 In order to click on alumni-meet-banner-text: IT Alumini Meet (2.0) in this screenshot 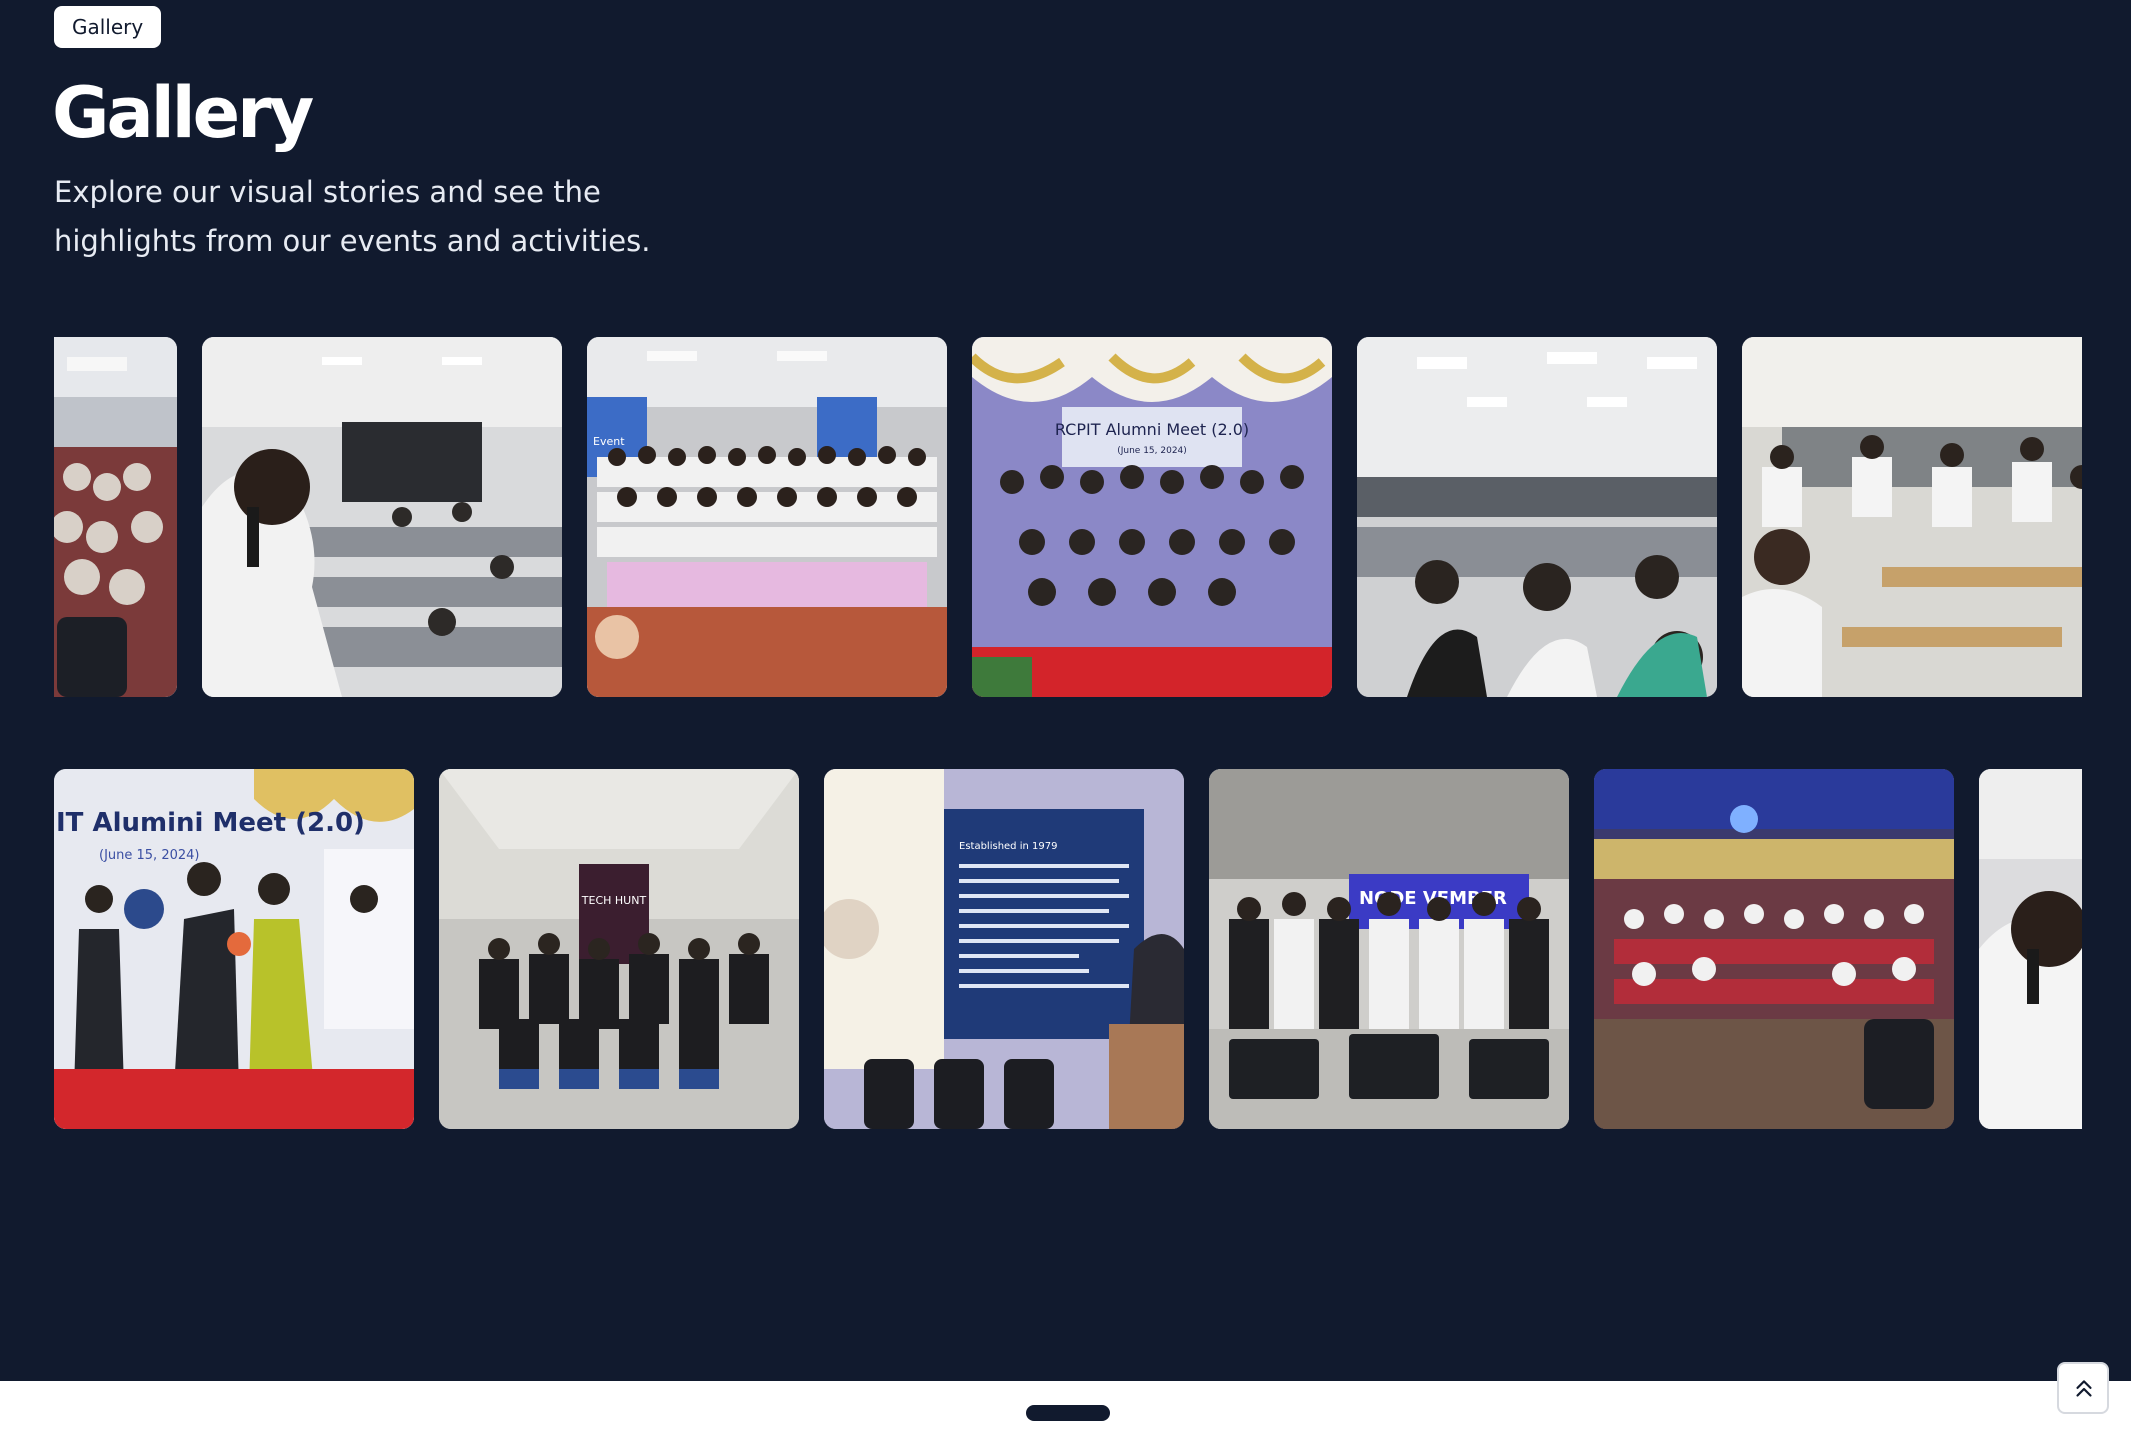, I will do `click(210, 823)`.